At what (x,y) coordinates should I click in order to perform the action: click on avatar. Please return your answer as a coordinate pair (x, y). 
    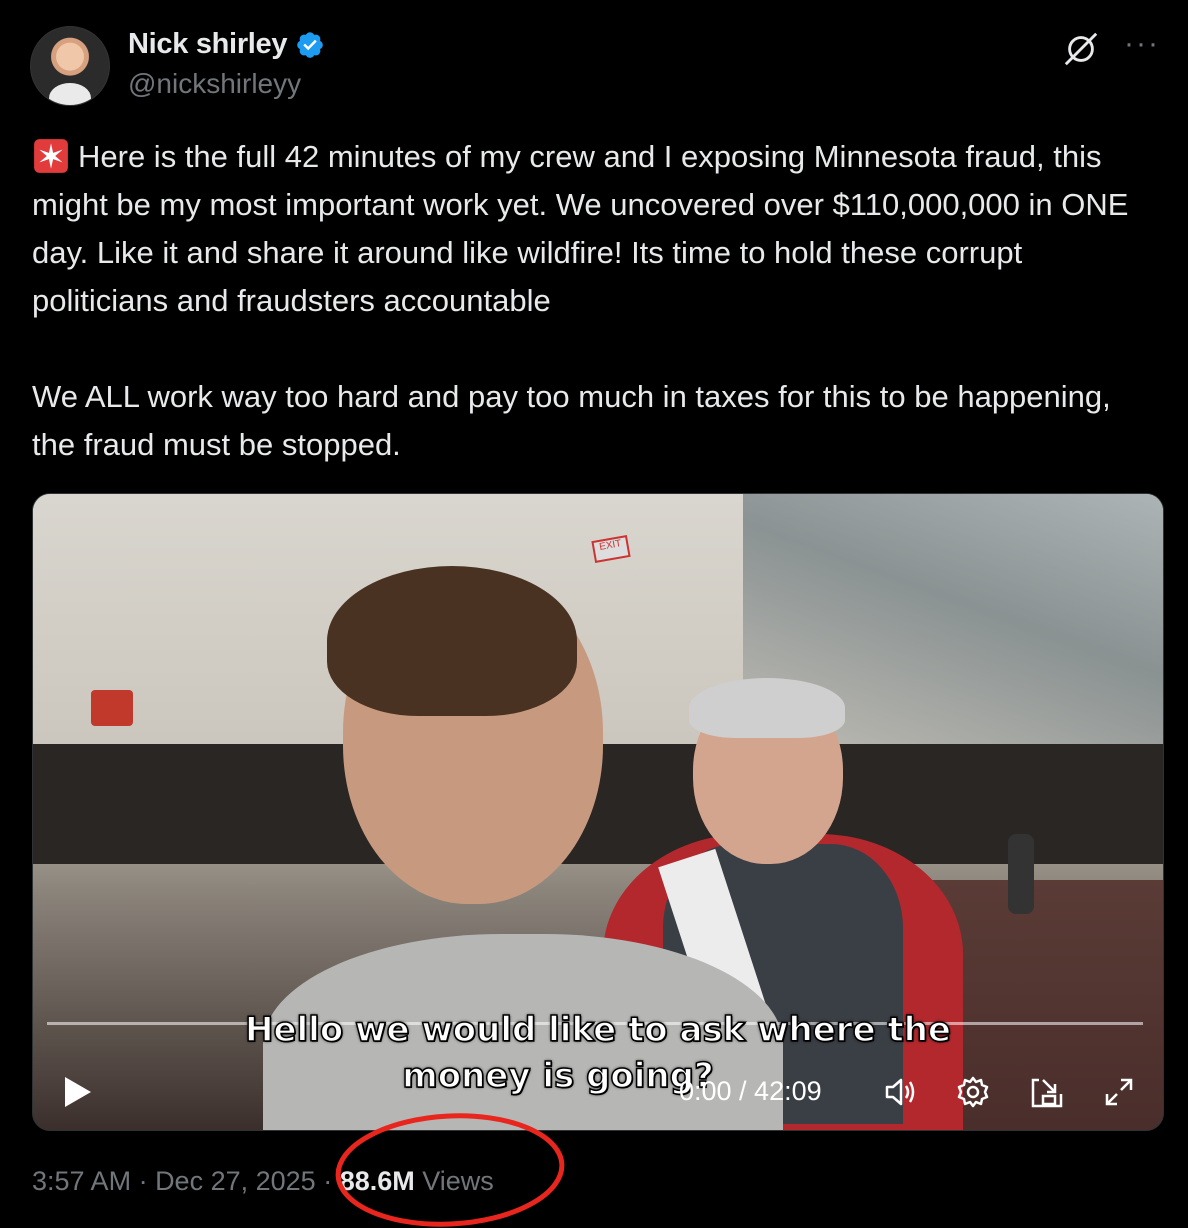
    Looking at the image, I should click on (70, 66).